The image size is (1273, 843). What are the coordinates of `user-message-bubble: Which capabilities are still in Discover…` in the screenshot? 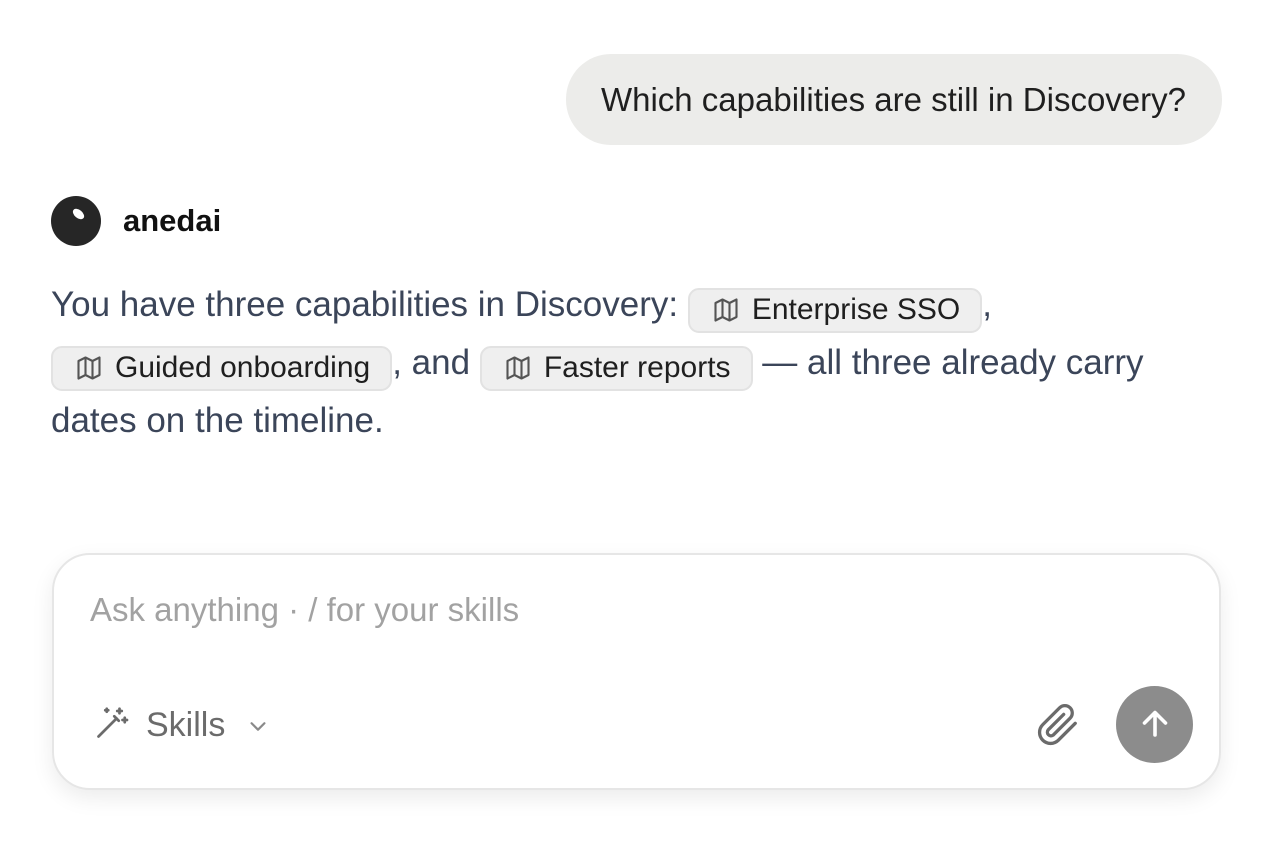 It's located at (893, 99).